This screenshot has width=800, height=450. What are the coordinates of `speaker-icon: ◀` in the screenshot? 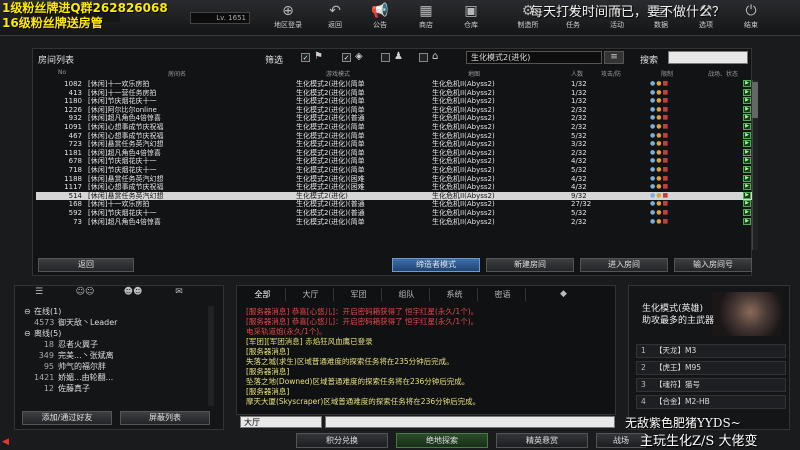 It's located at (5, 442).